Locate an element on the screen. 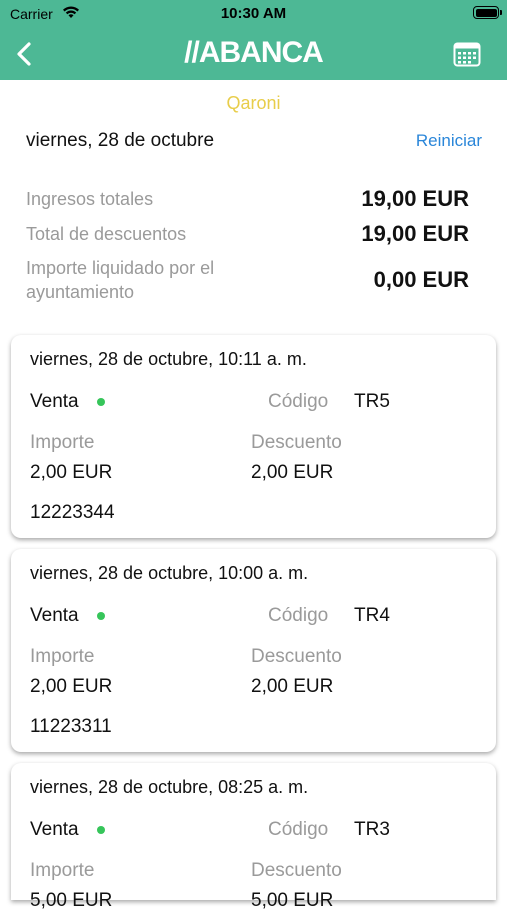 The width and height of the screenshot is (507, 912). transaction-amount: 5,00 EUR is located at coordinates (71, 900).